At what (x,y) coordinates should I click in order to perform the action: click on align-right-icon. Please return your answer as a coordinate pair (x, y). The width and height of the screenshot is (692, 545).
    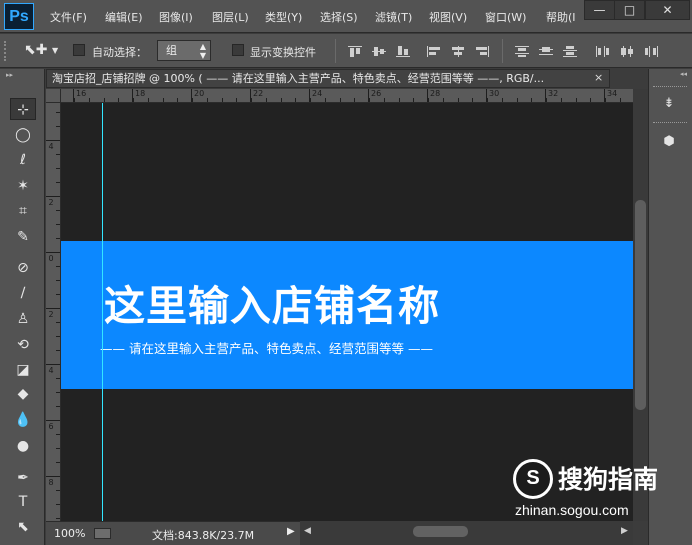
    Looking at the image, I should click on (482, 51).